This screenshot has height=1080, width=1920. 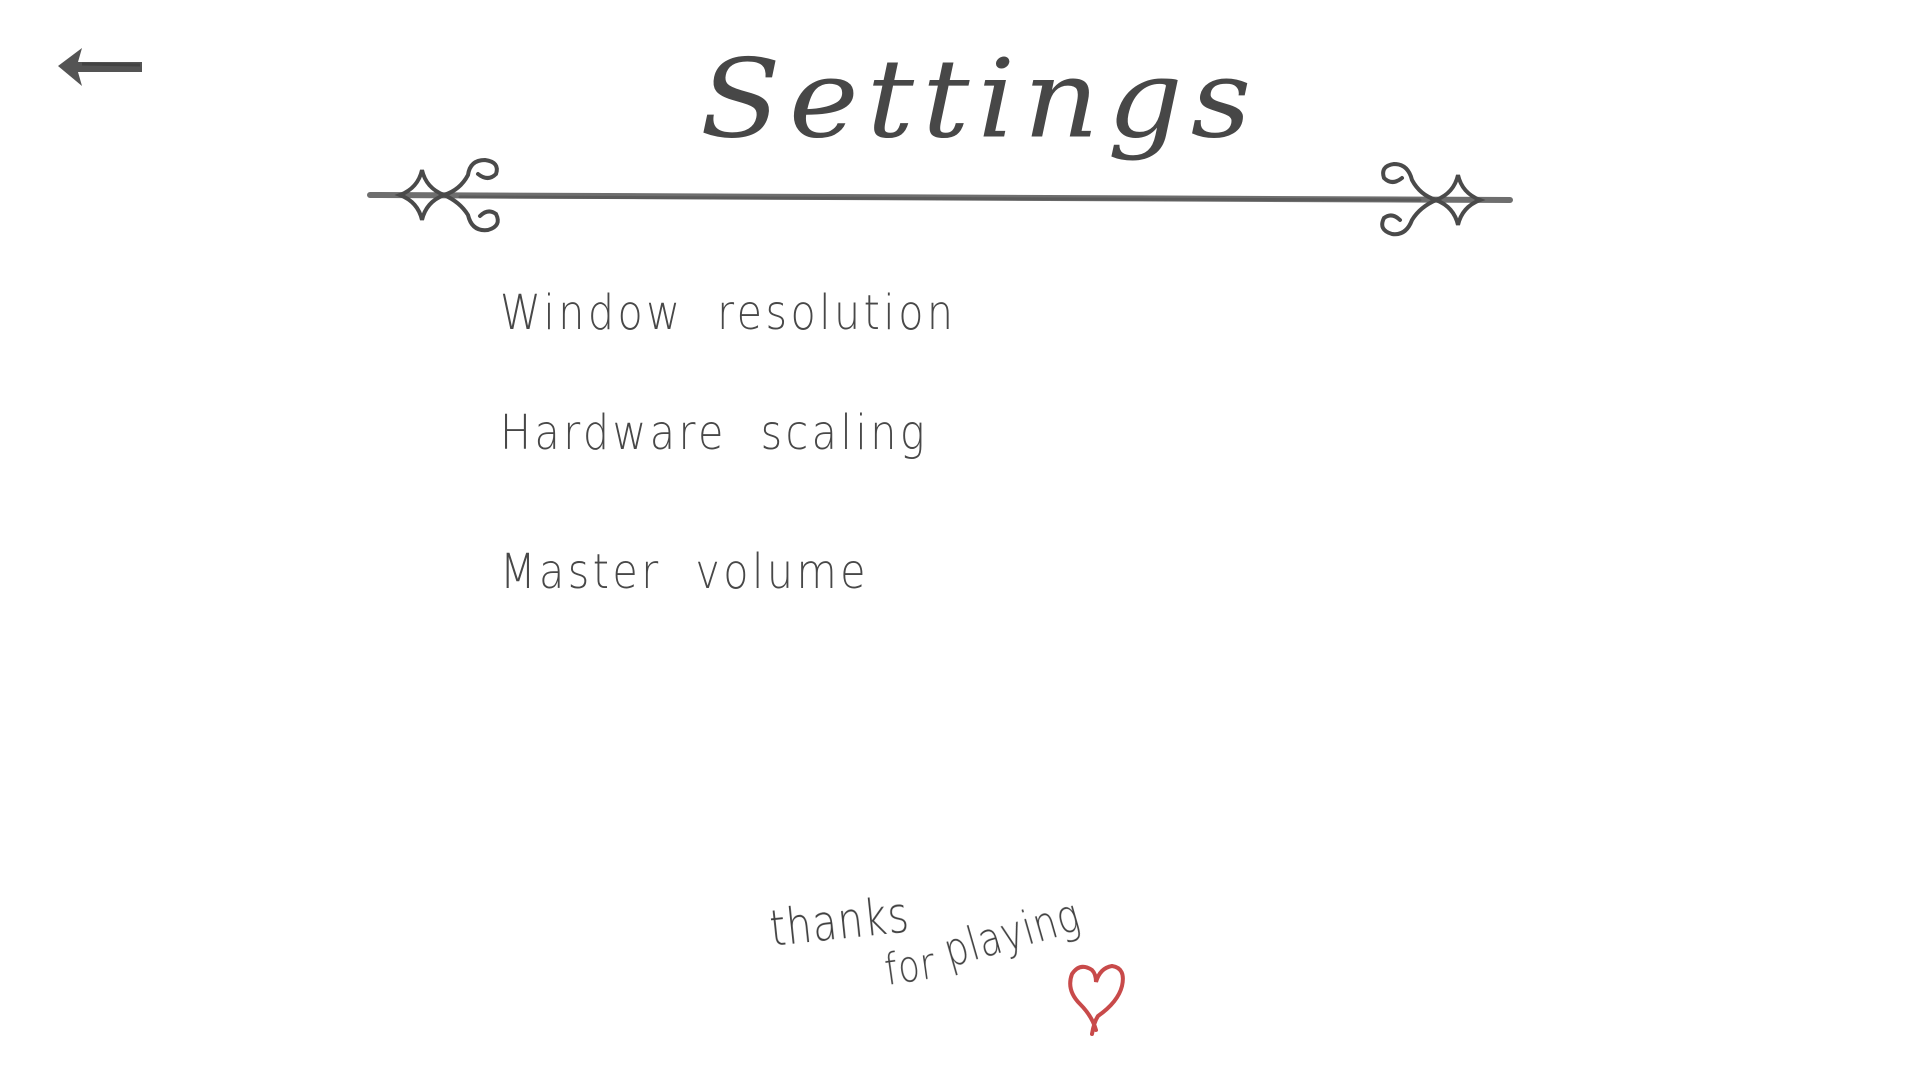 What do you see at coordinates (958, 960) in the screenshot?
I see `thanks-message: thanks for playing` at bounding box center [958, 960].